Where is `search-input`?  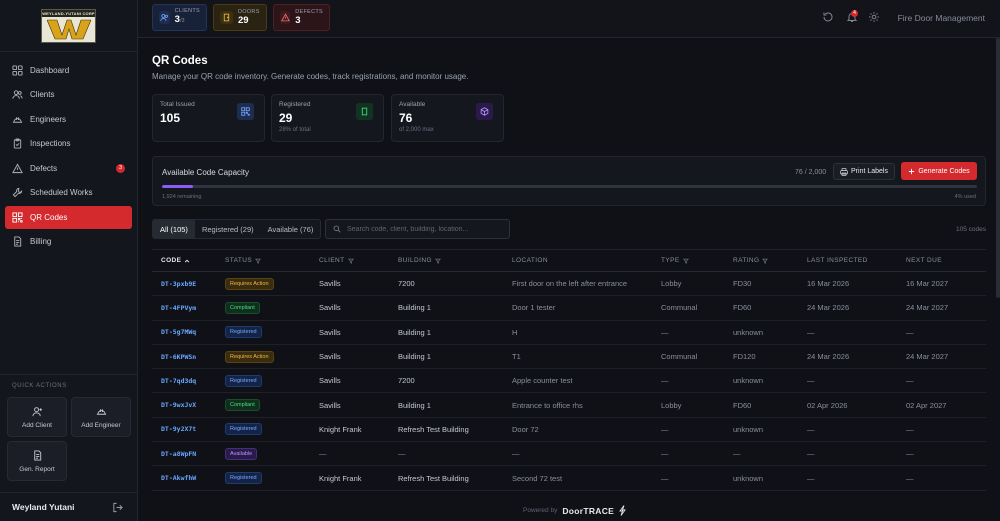
search-input is located at coordinates (427, 229).